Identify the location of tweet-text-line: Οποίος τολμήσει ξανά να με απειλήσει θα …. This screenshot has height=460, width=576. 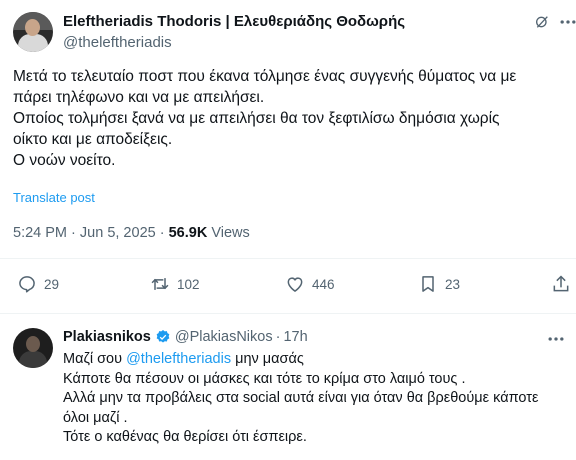
(256, 118).